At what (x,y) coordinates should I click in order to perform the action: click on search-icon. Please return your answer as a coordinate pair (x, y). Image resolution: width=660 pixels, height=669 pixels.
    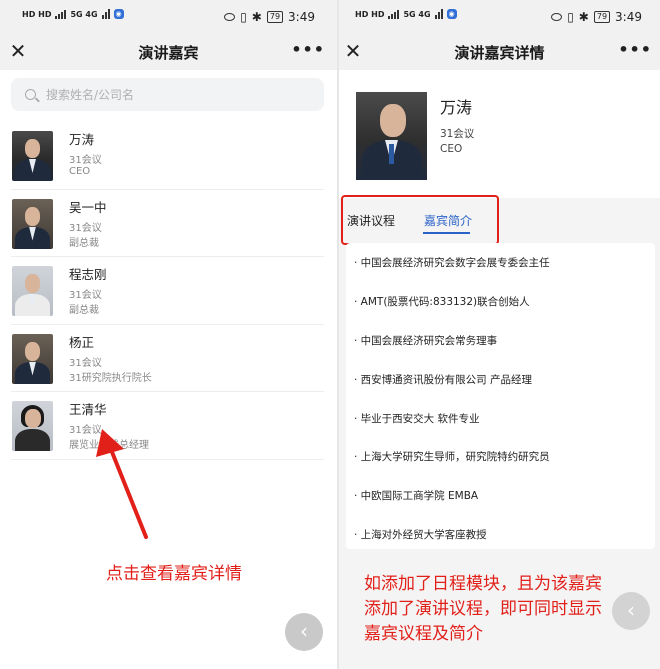
    Looking at the image, I should click on (30, 94).